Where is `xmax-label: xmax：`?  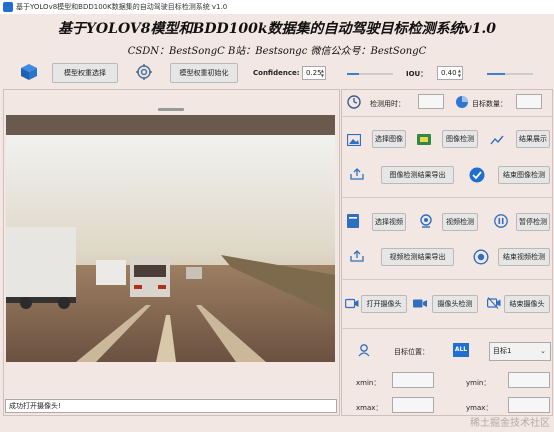 xmax-label: xmax： is located at coordinates (369, 408).